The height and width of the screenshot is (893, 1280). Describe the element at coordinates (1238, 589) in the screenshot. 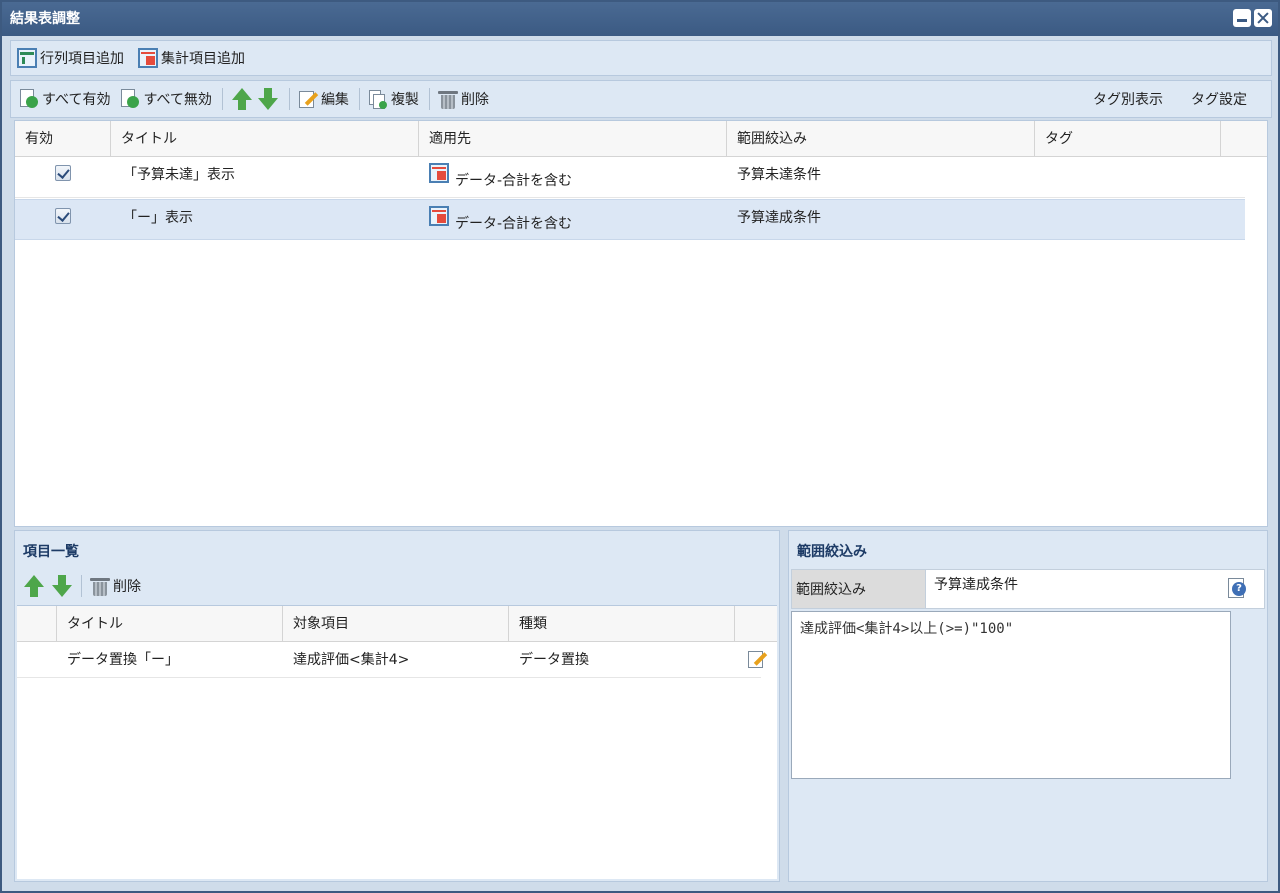

I see `help-icon: ?` at that location.